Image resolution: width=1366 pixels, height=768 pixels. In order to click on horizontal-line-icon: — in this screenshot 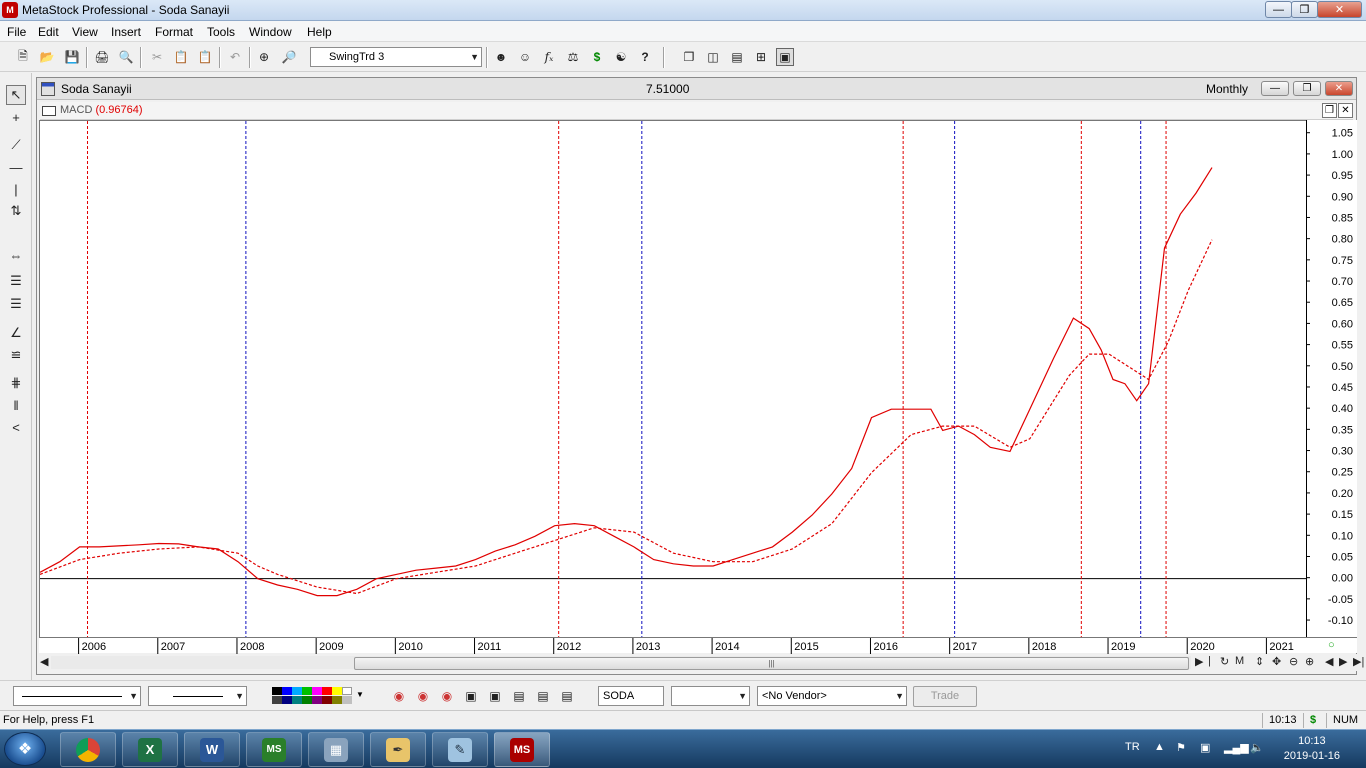, I will do `click(16, 167)`.